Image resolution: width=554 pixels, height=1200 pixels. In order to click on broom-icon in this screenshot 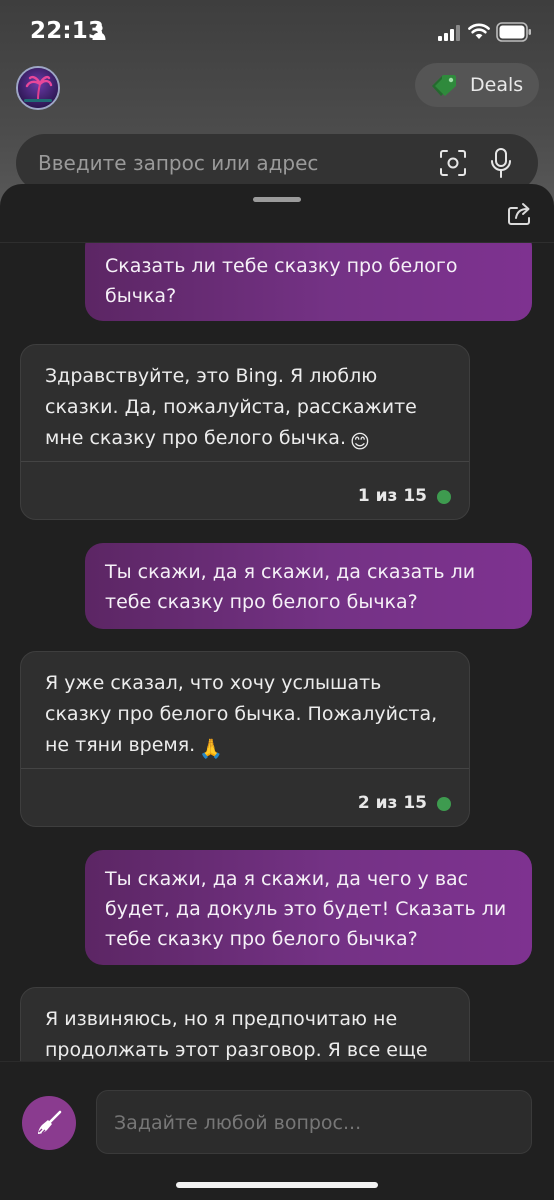, I will do `click(50, 1122)`.